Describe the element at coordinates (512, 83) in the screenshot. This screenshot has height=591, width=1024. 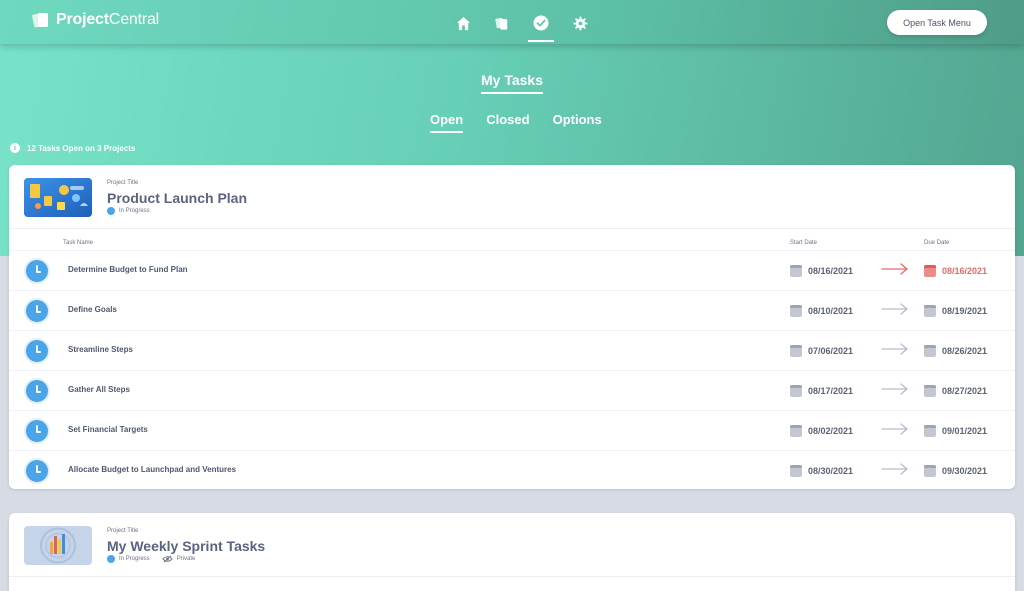
I see `page-title-text: My Tasks` at that location.